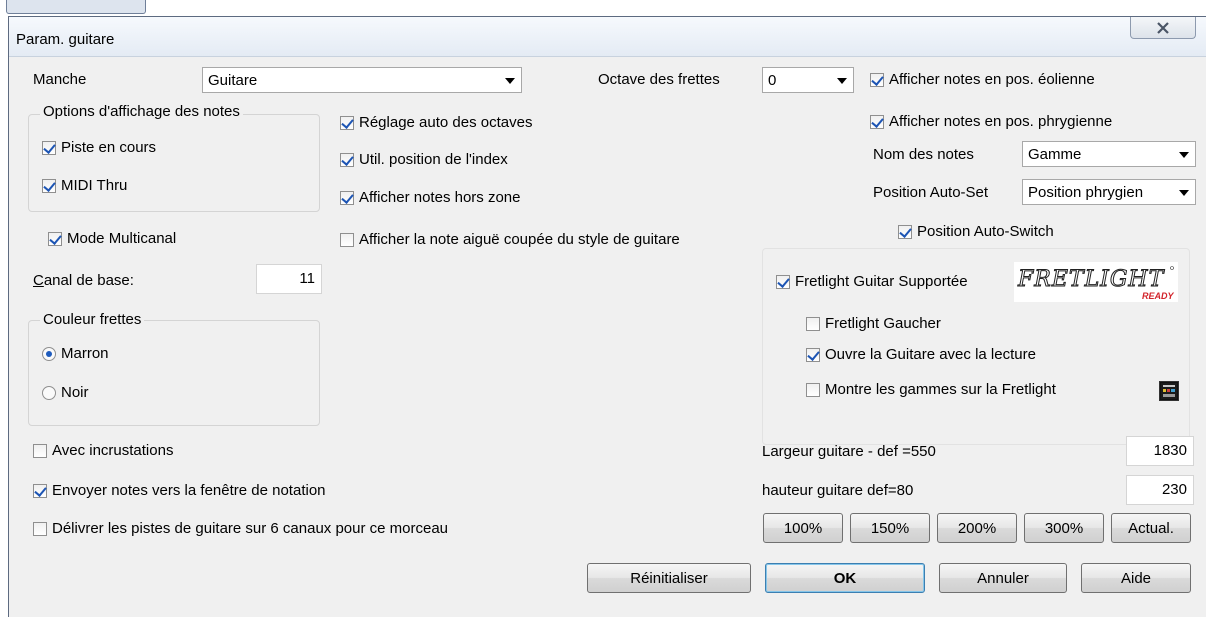 This screenshot has height=617, width=1206. I want to click on fretlight-logo-graphic: FRETLIGHT READY, so click(1096, 283).